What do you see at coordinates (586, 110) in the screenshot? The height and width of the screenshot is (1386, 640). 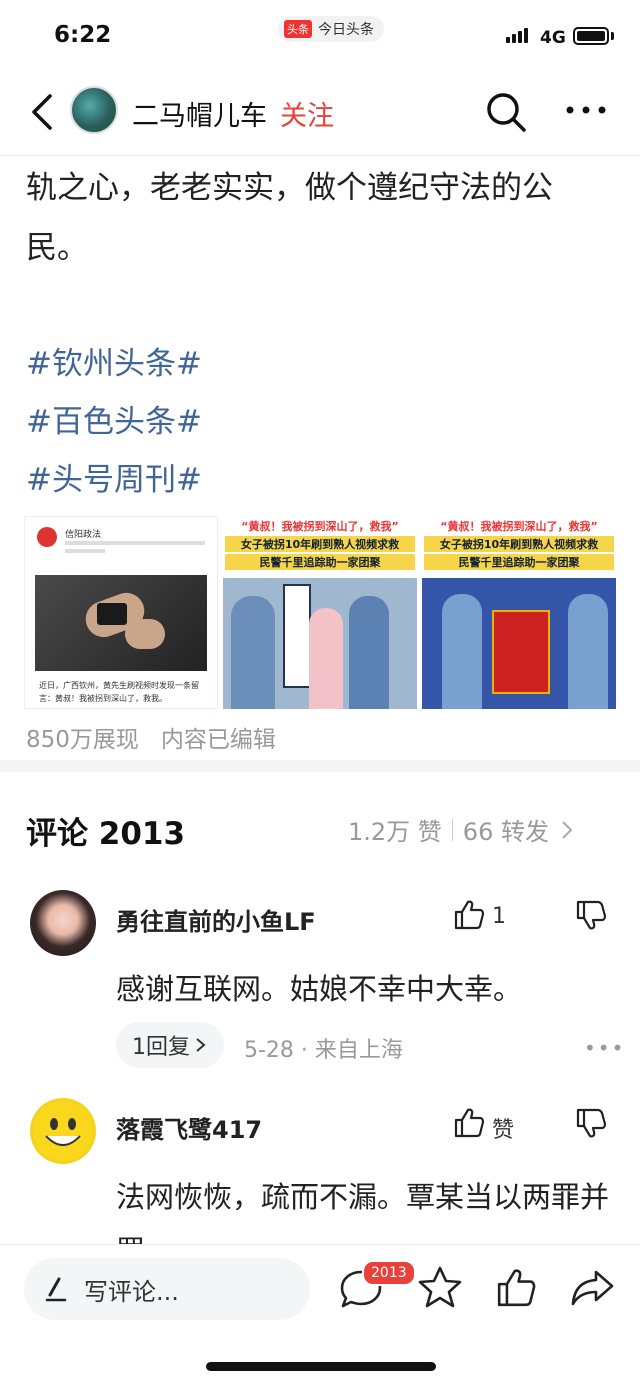 I see `more-icon` at bounding box center [586, 110].